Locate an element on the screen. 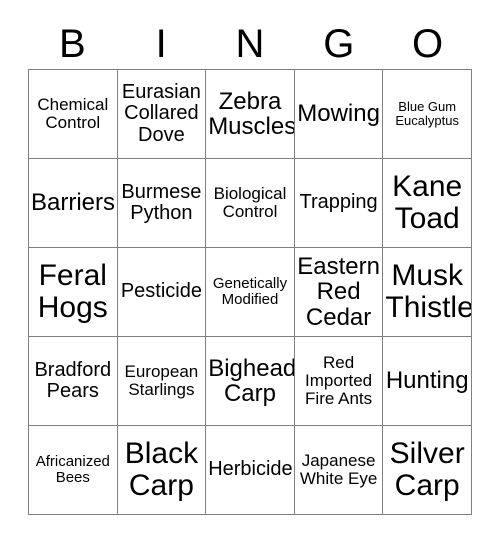 Image resolution: width=500 pixels, height=544 pixels. bingo-cell-i2: Burmese Python is located at coordinates (162, 203).